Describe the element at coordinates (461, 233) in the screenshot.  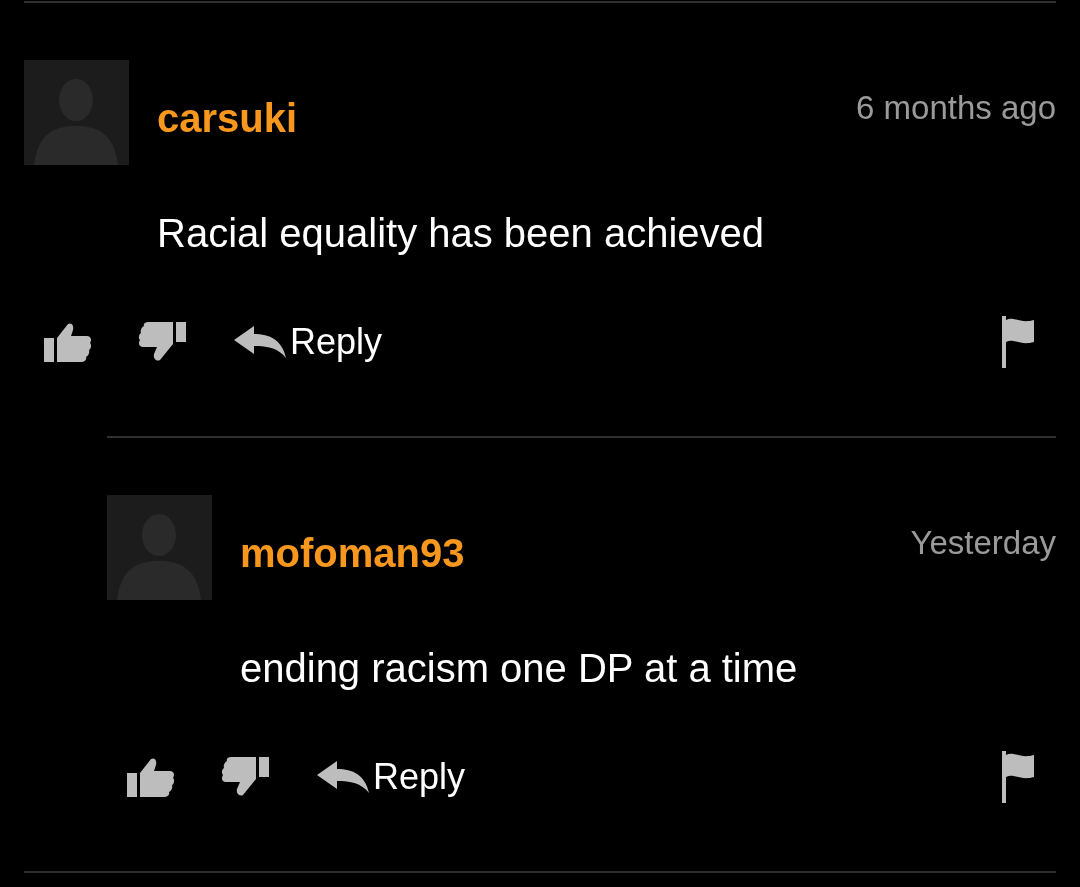
I see `comment-text: Racial equality has been achieved` at that location.